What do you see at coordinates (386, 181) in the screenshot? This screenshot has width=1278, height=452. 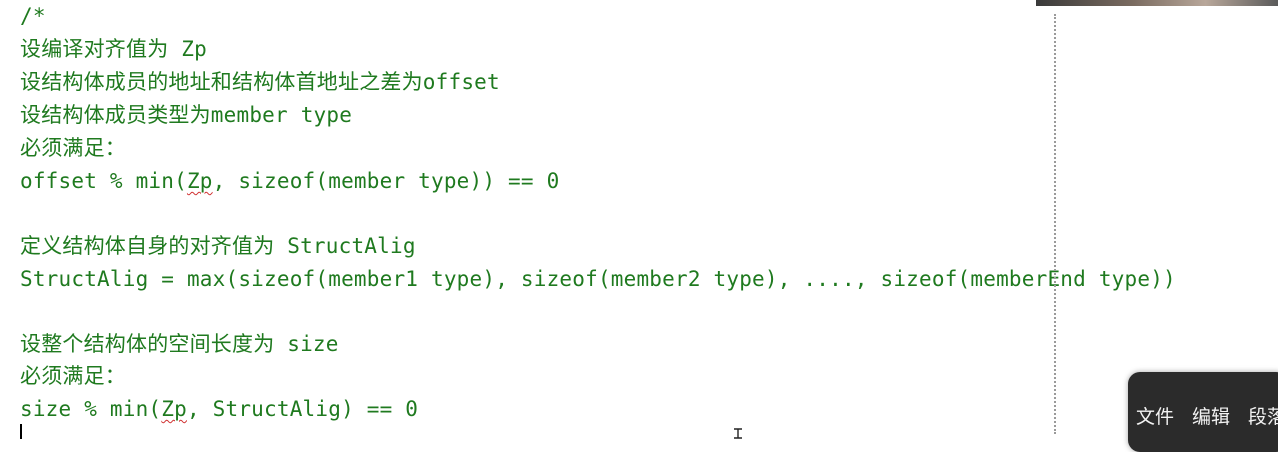 I see `code-text: , sizeof(member type)) == 0` at bounding box center [386, 181].